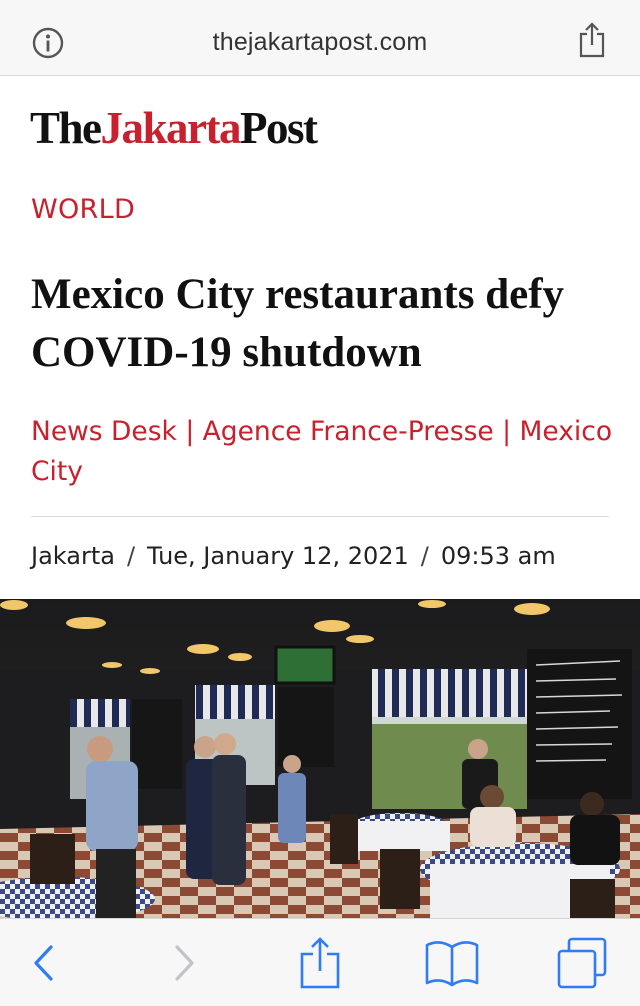  What do you see at coordinates (83, 209) in the screenshot?
I see `section-label: WORLD` at bounding box center [83, 209].